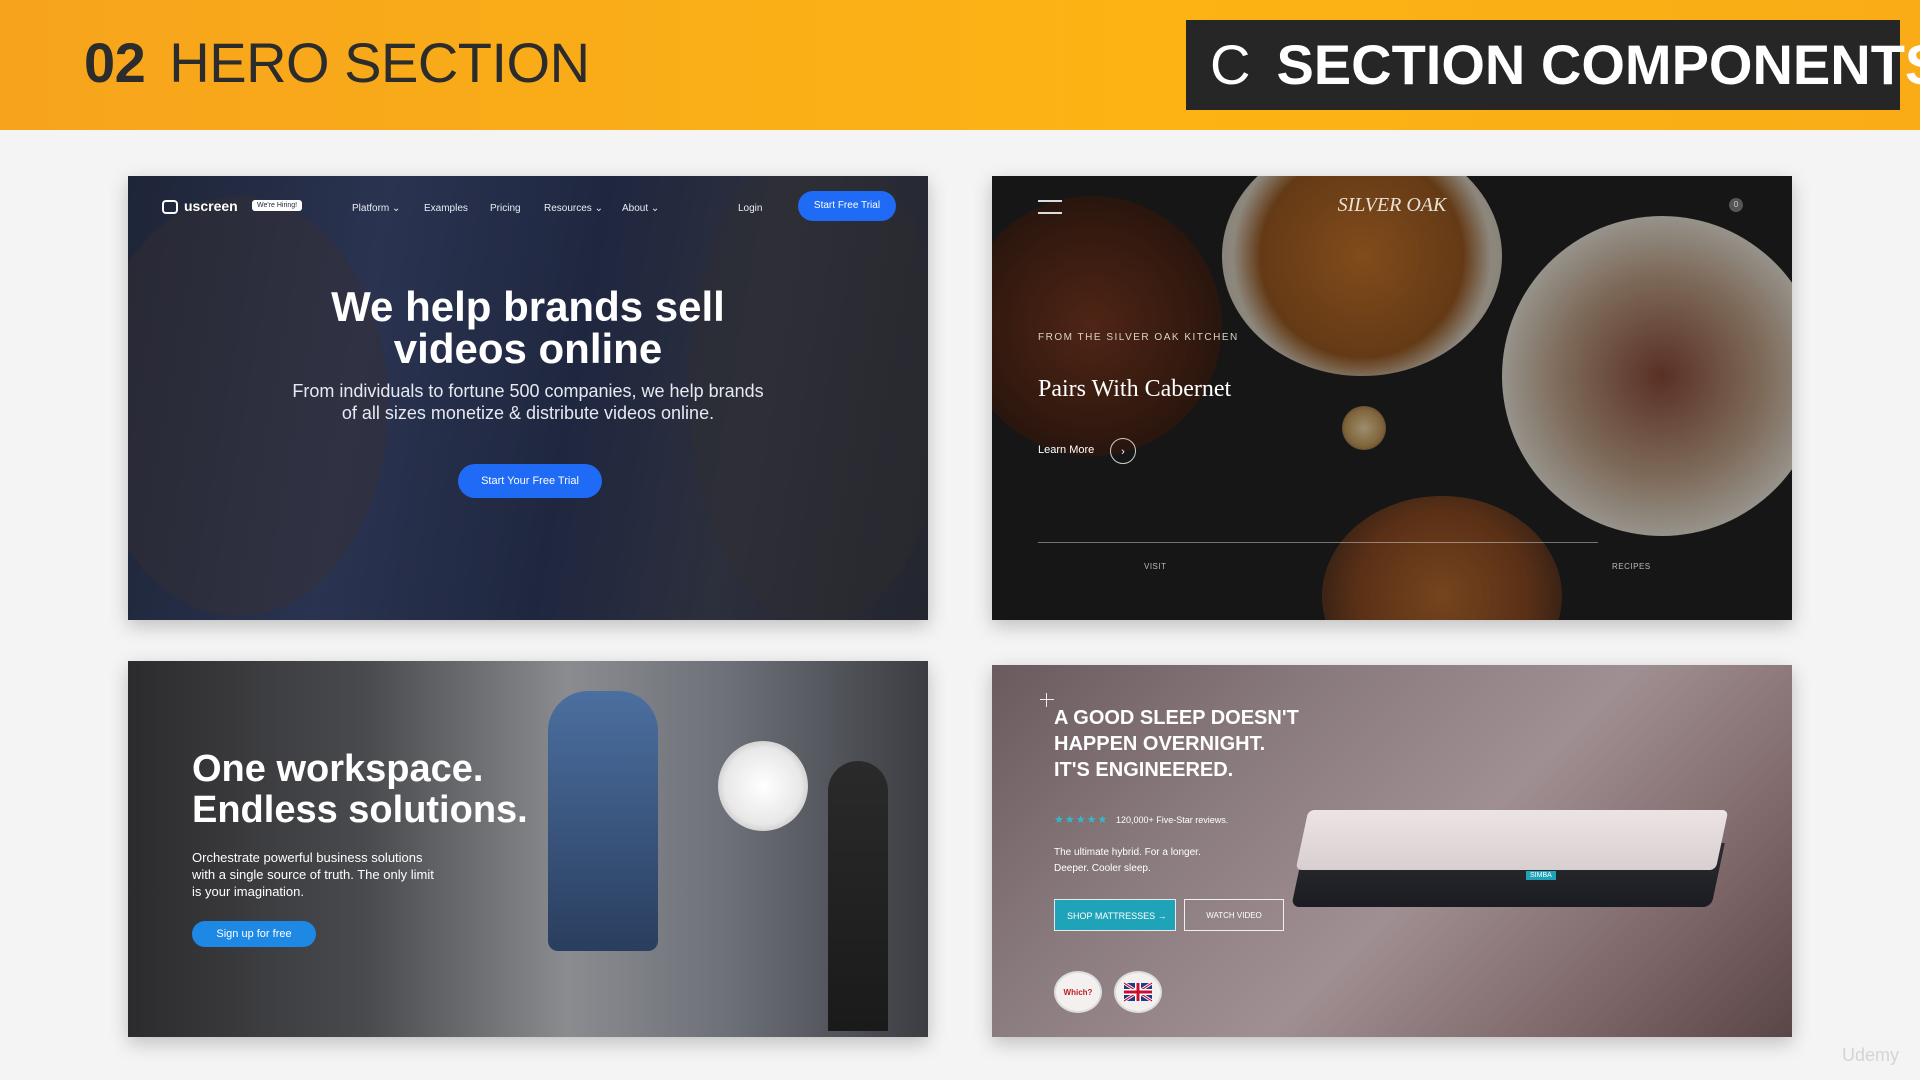 The width and height of the screenshot is (1920, 1080). I want to click on start-free-trial-button: Start Free Trial, so click(847, 206).